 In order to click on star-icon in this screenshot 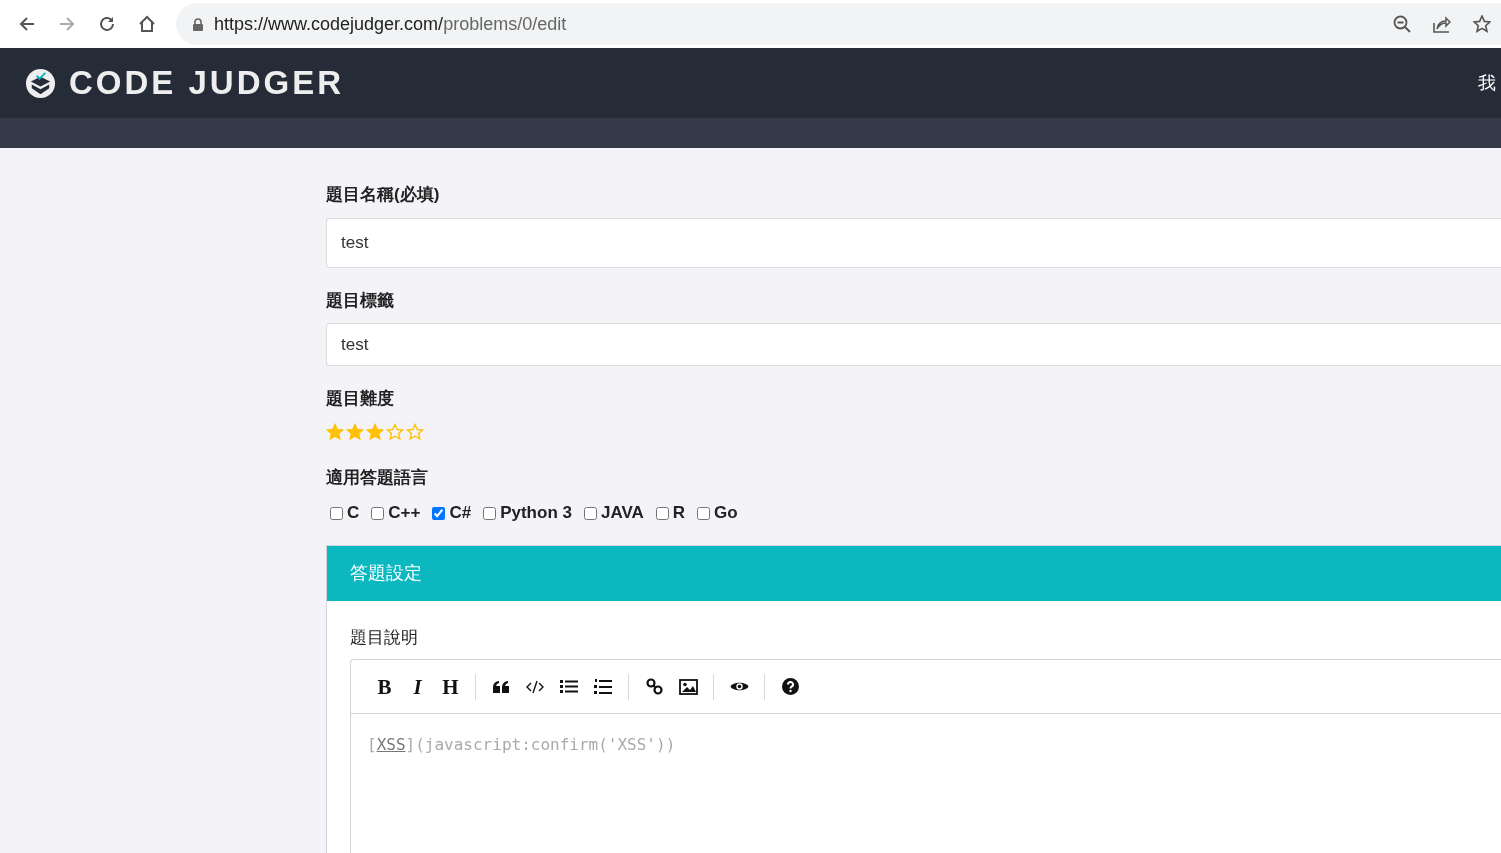, I will do `click(1482, 24)`.